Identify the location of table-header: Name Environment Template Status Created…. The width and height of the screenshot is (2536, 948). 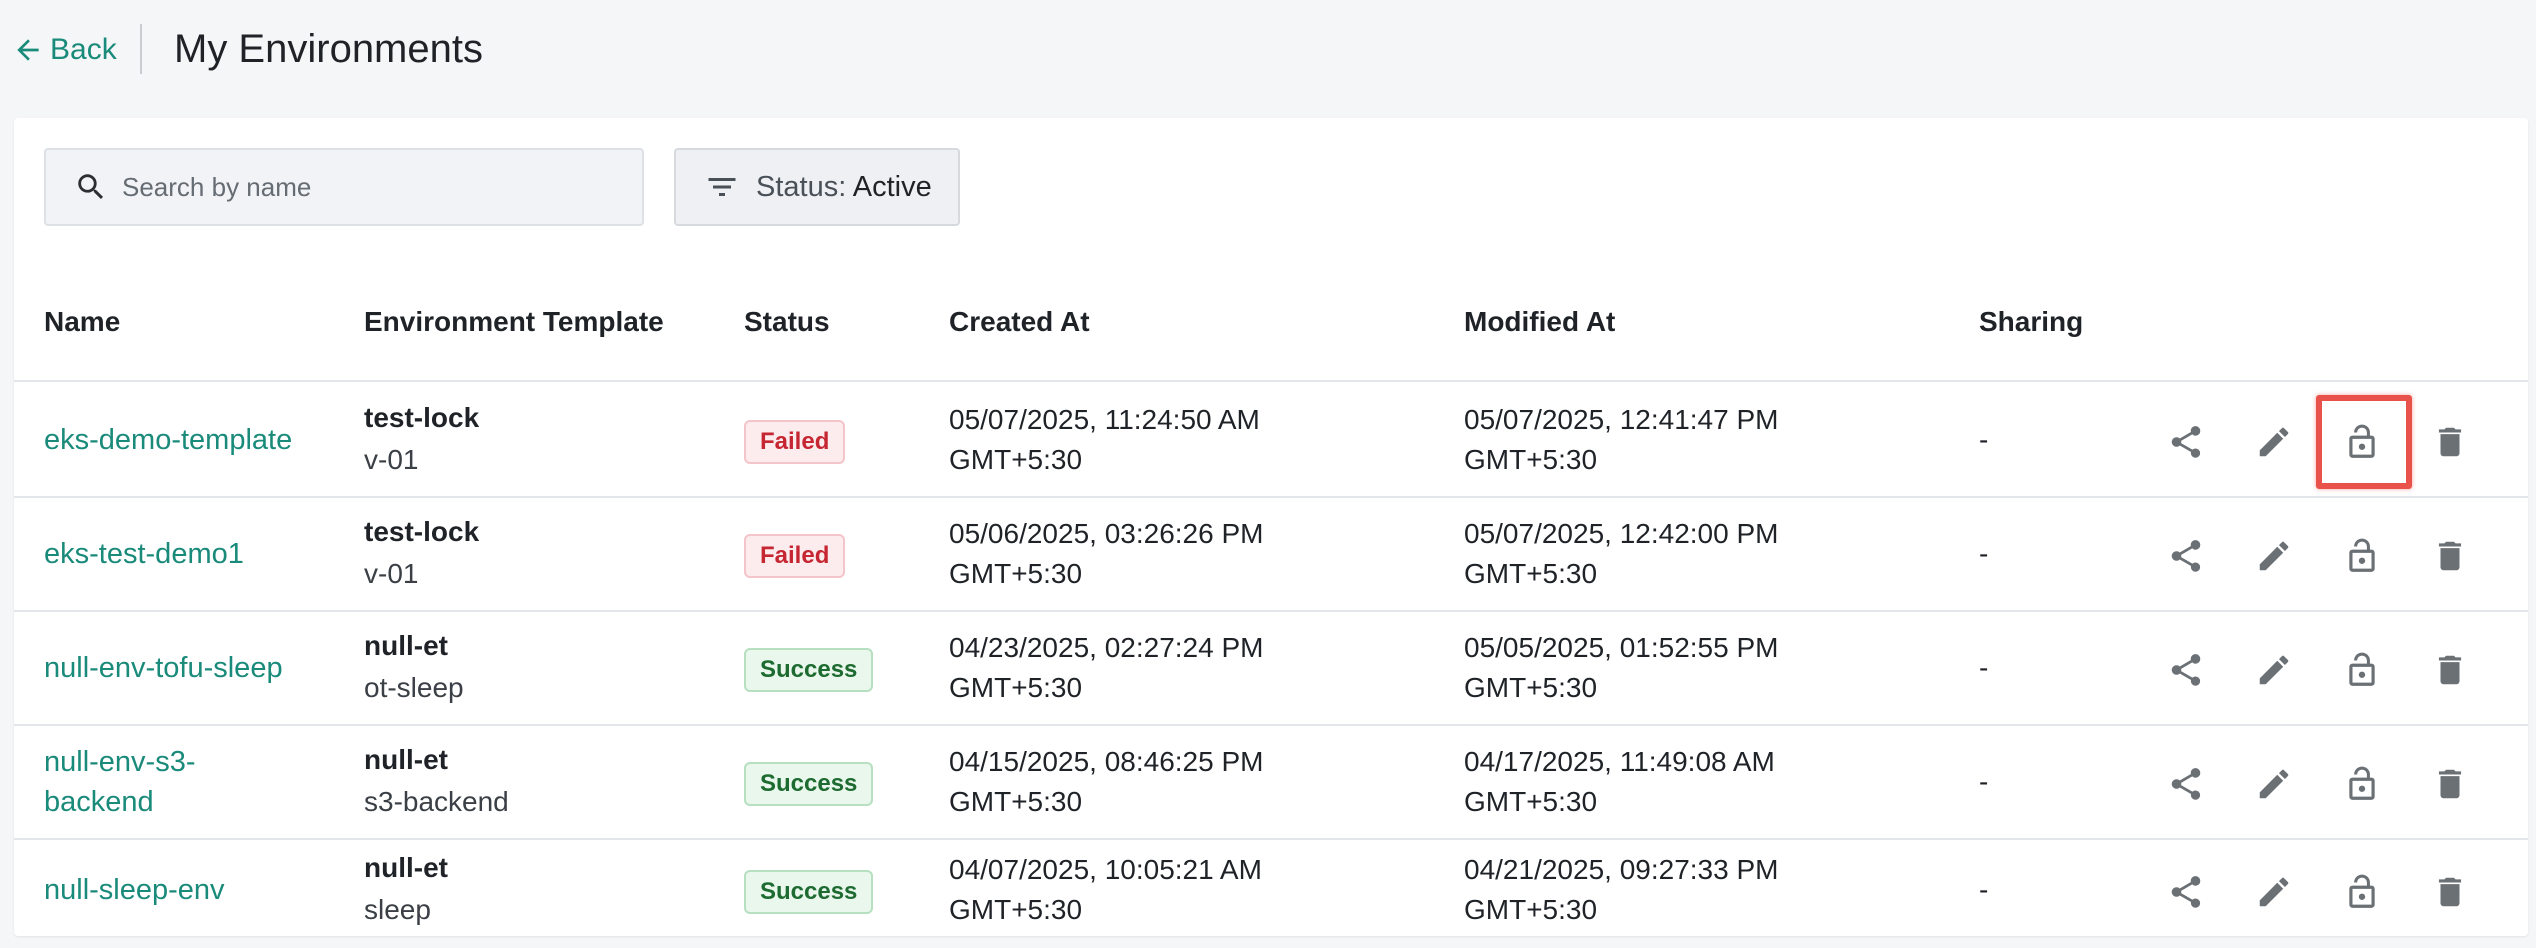
(1271, 325).